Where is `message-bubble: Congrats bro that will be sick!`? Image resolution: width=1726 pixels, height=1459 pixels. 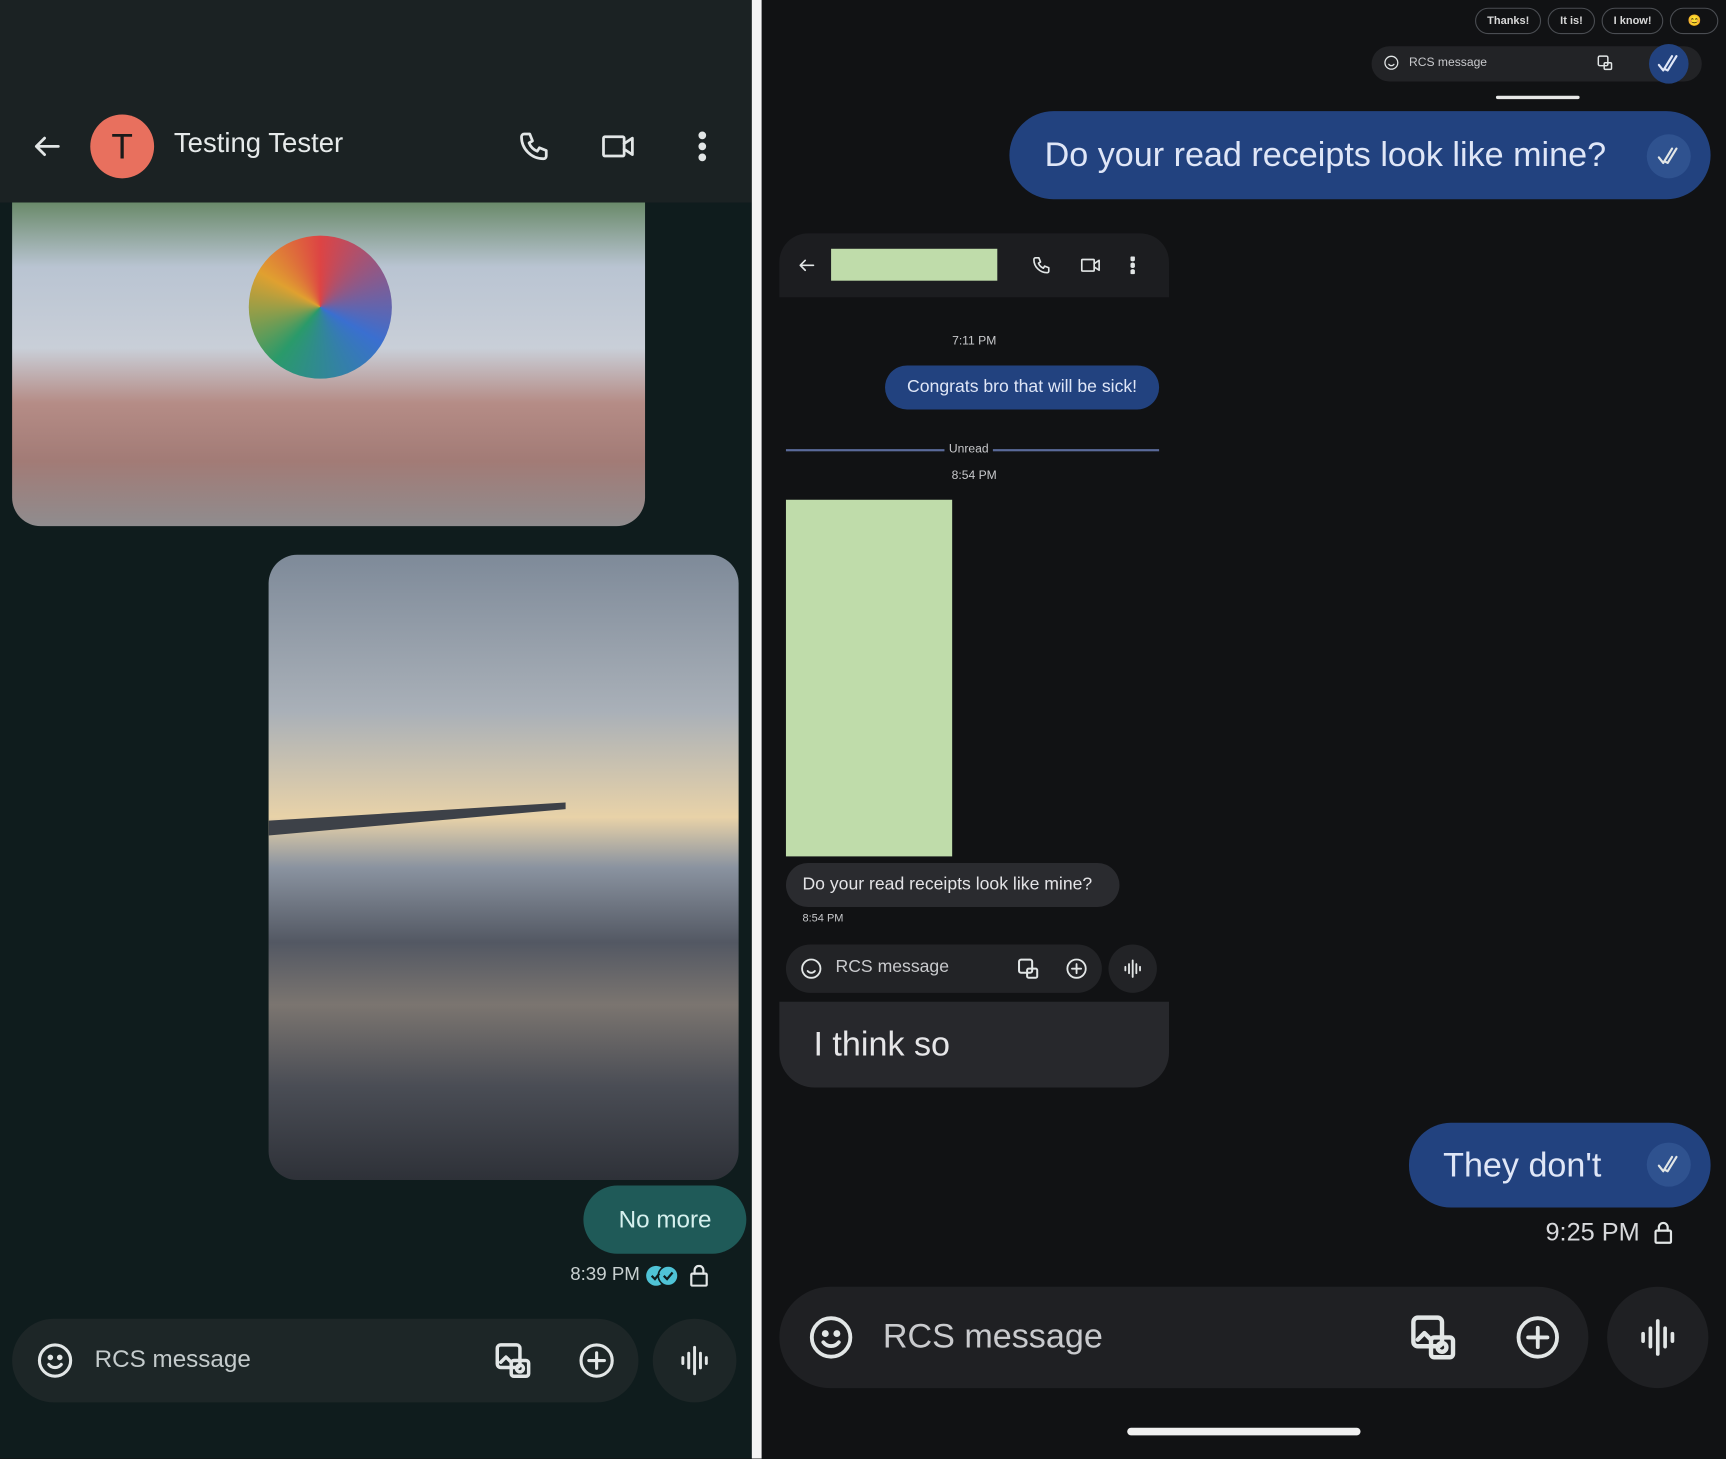 message-bubble: Congrats bro that will be sick! is located at coordinates (1022, 387).